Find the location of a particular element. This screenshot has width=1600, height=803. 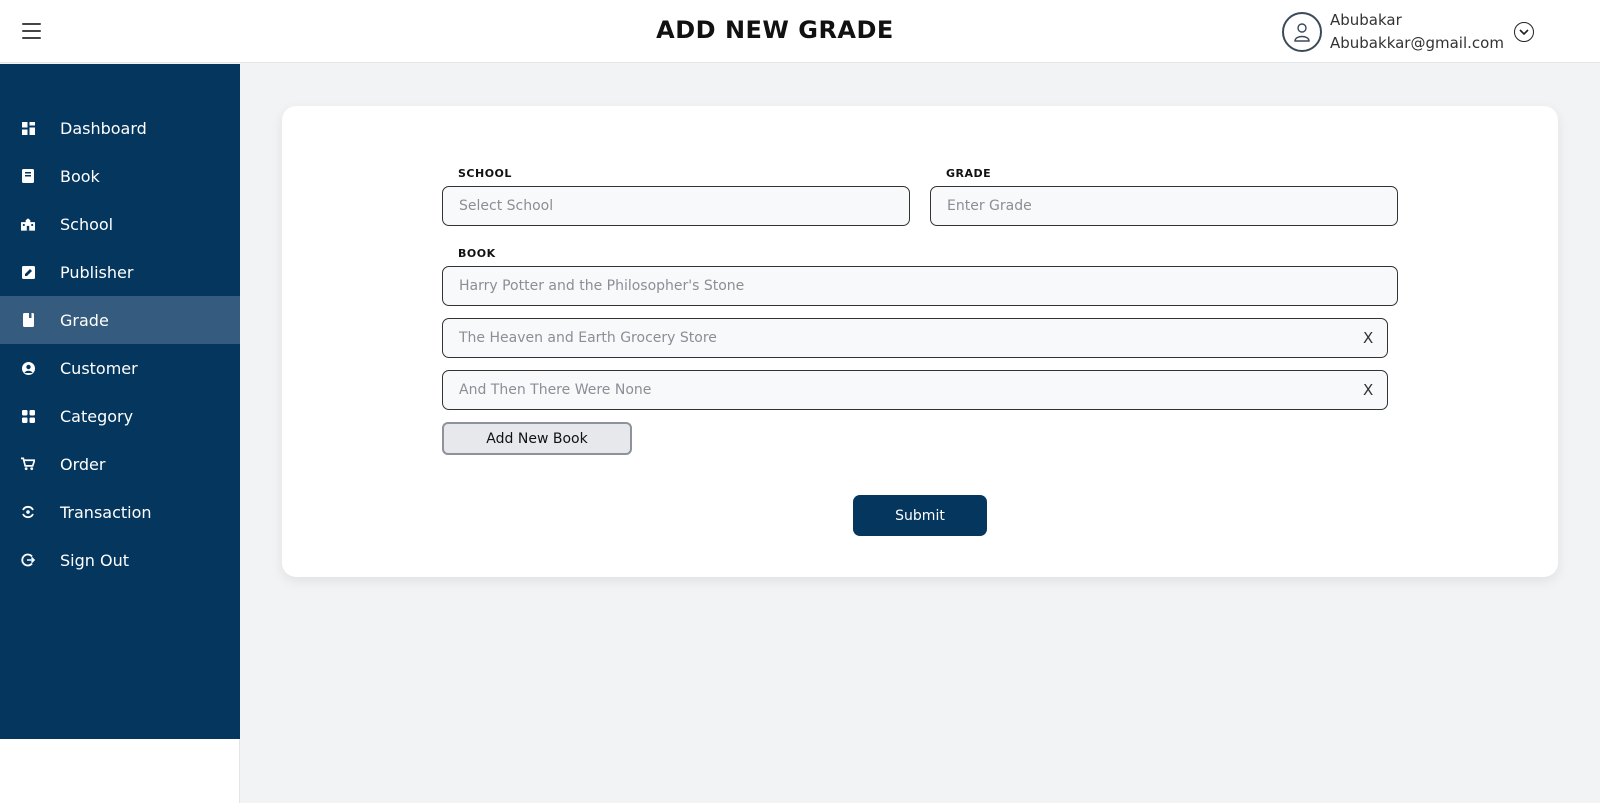

remove-book-3-button: X is located at coordinates (1368, 390).